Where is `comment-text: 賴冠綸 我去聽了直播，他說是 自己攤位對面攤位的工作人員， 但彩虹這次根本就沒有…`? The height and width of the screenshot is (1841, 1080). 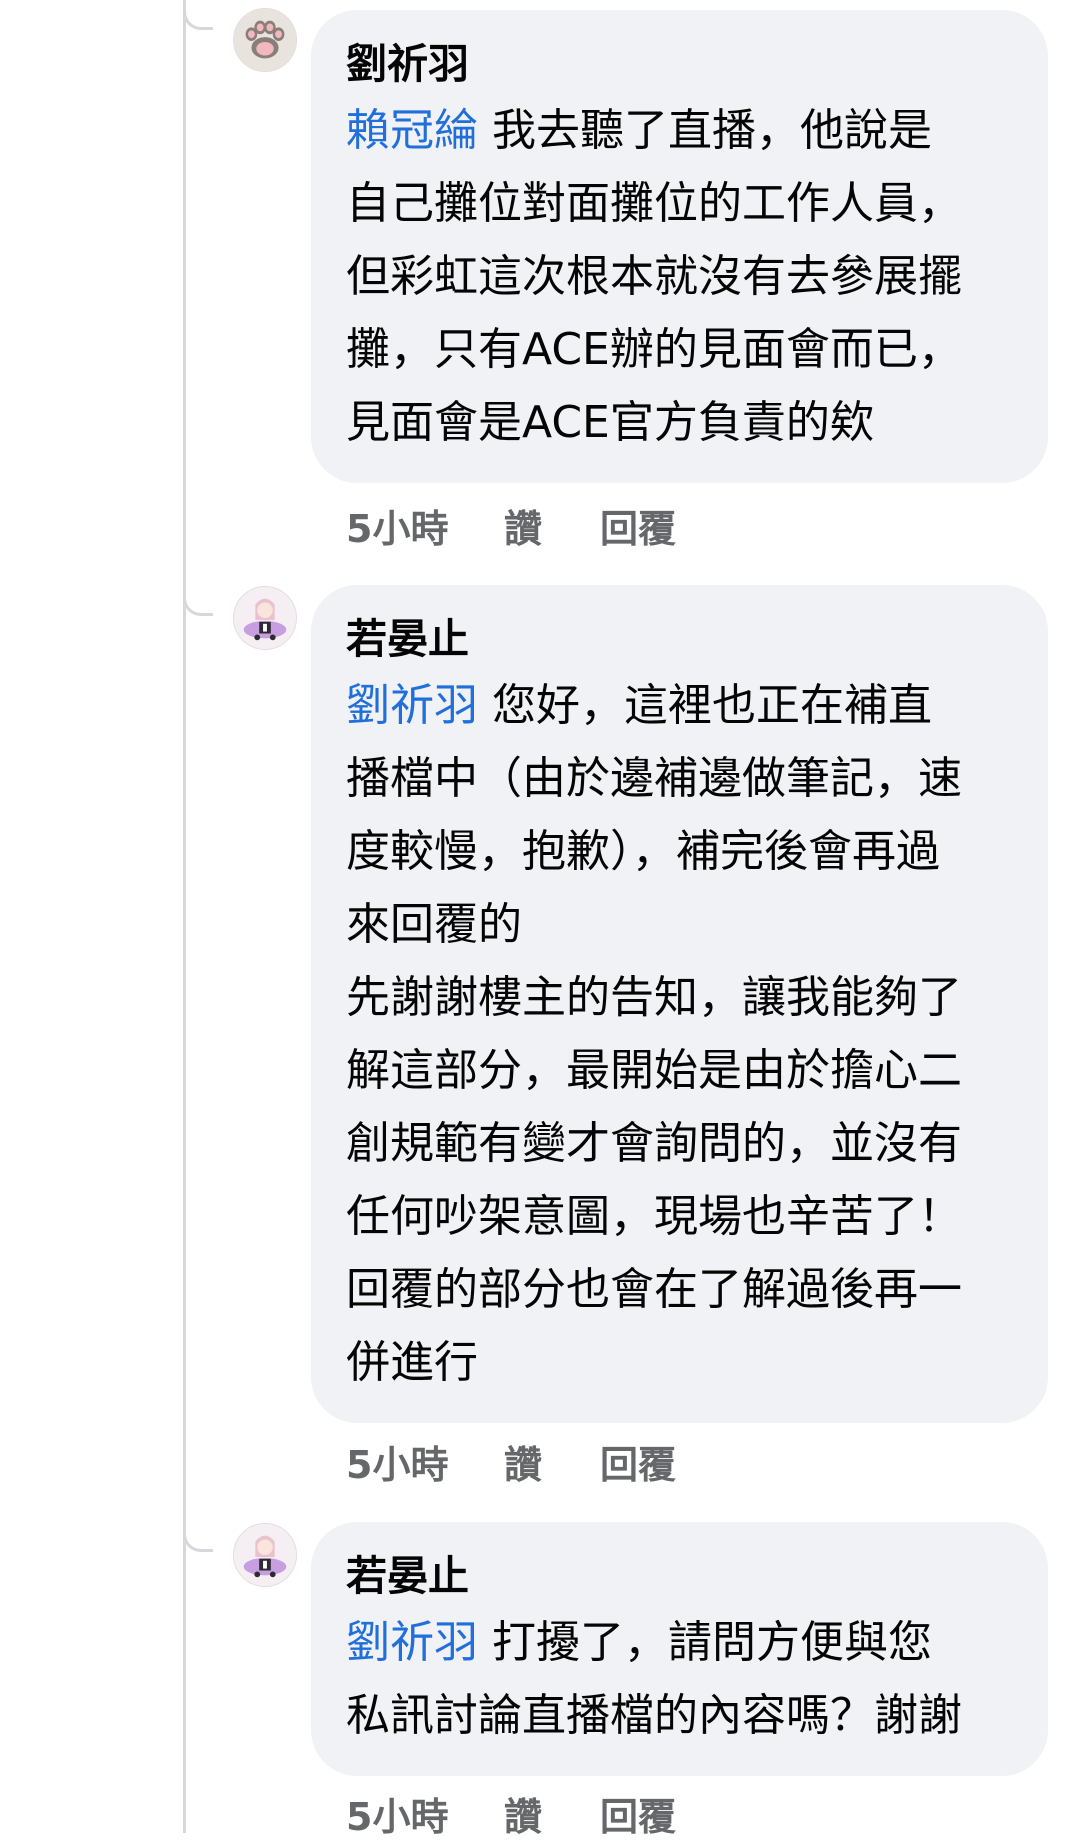
comment-text: 賴冠綸 我去聽了直播，他說是 自己攤位對面攤位的工作人員， 但彩虹這次根本就沒有… is located at coordinates (654, 276).